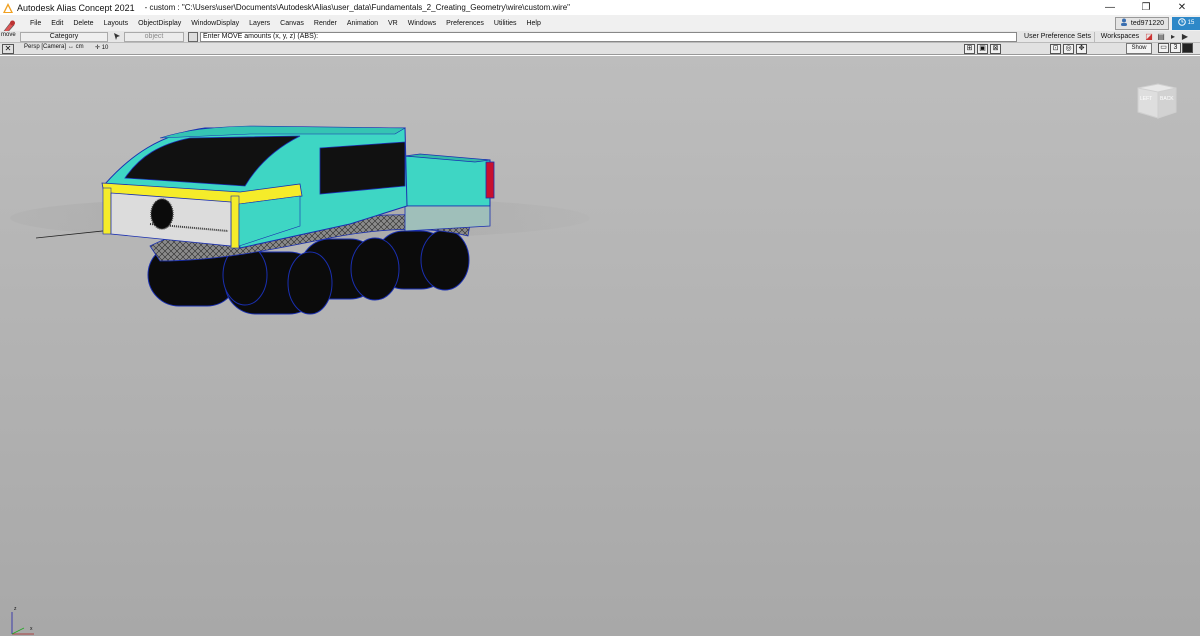  I want to click on menu-help: Help, so click(533, 23).